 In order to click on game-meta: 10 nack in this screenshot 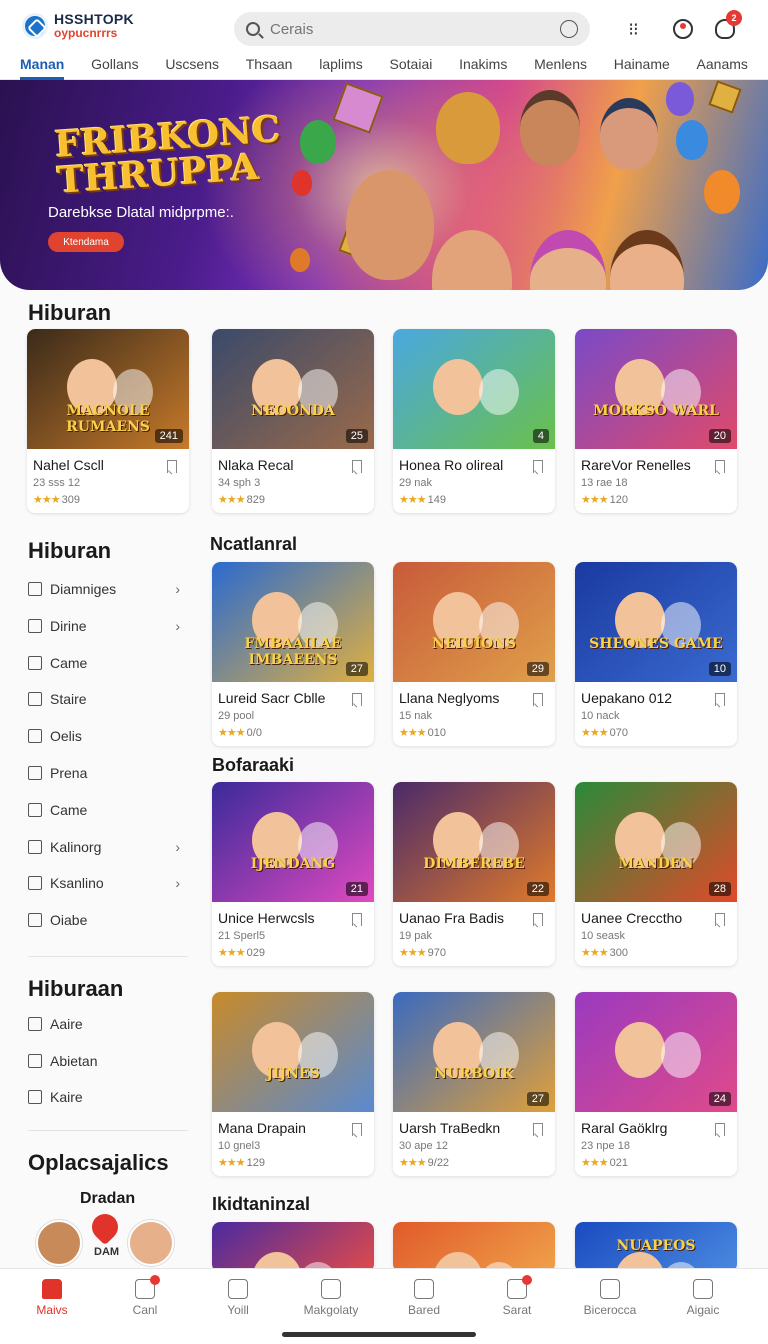, I will do `click(600, 716)`.